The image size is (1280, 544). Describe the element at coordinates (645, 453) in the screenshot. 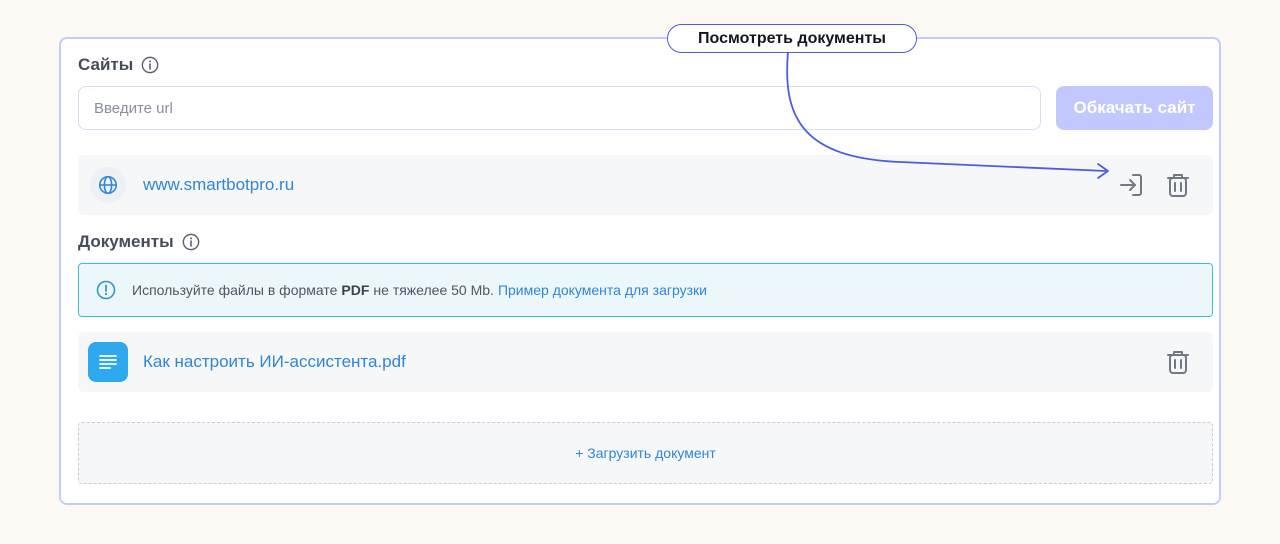

I see `upload-document-button: + Загрузить документ` at that location.